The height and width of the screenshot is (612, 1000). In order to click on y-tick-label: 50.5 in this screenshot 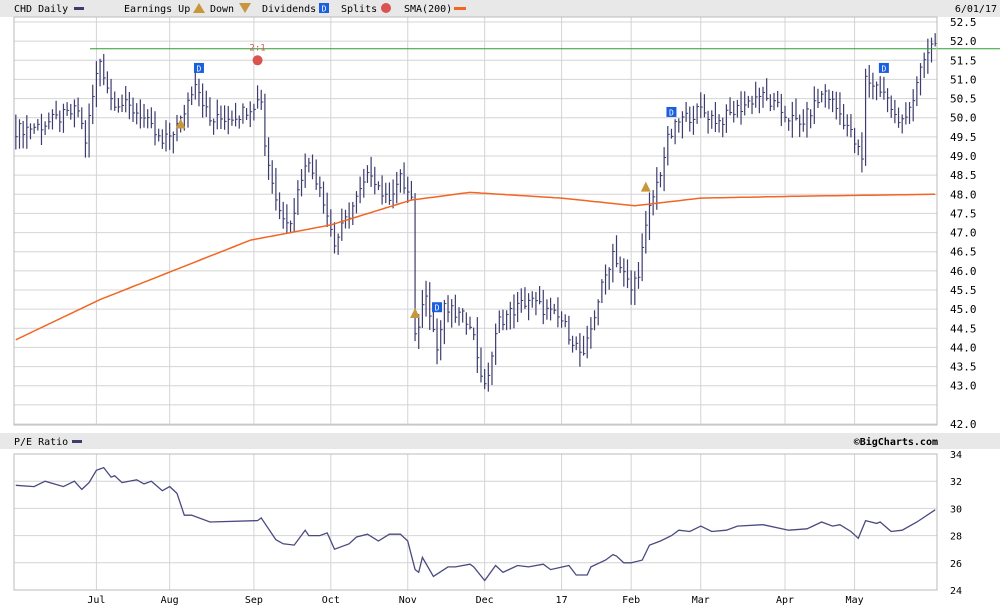, I will do `click(963, 99)`.